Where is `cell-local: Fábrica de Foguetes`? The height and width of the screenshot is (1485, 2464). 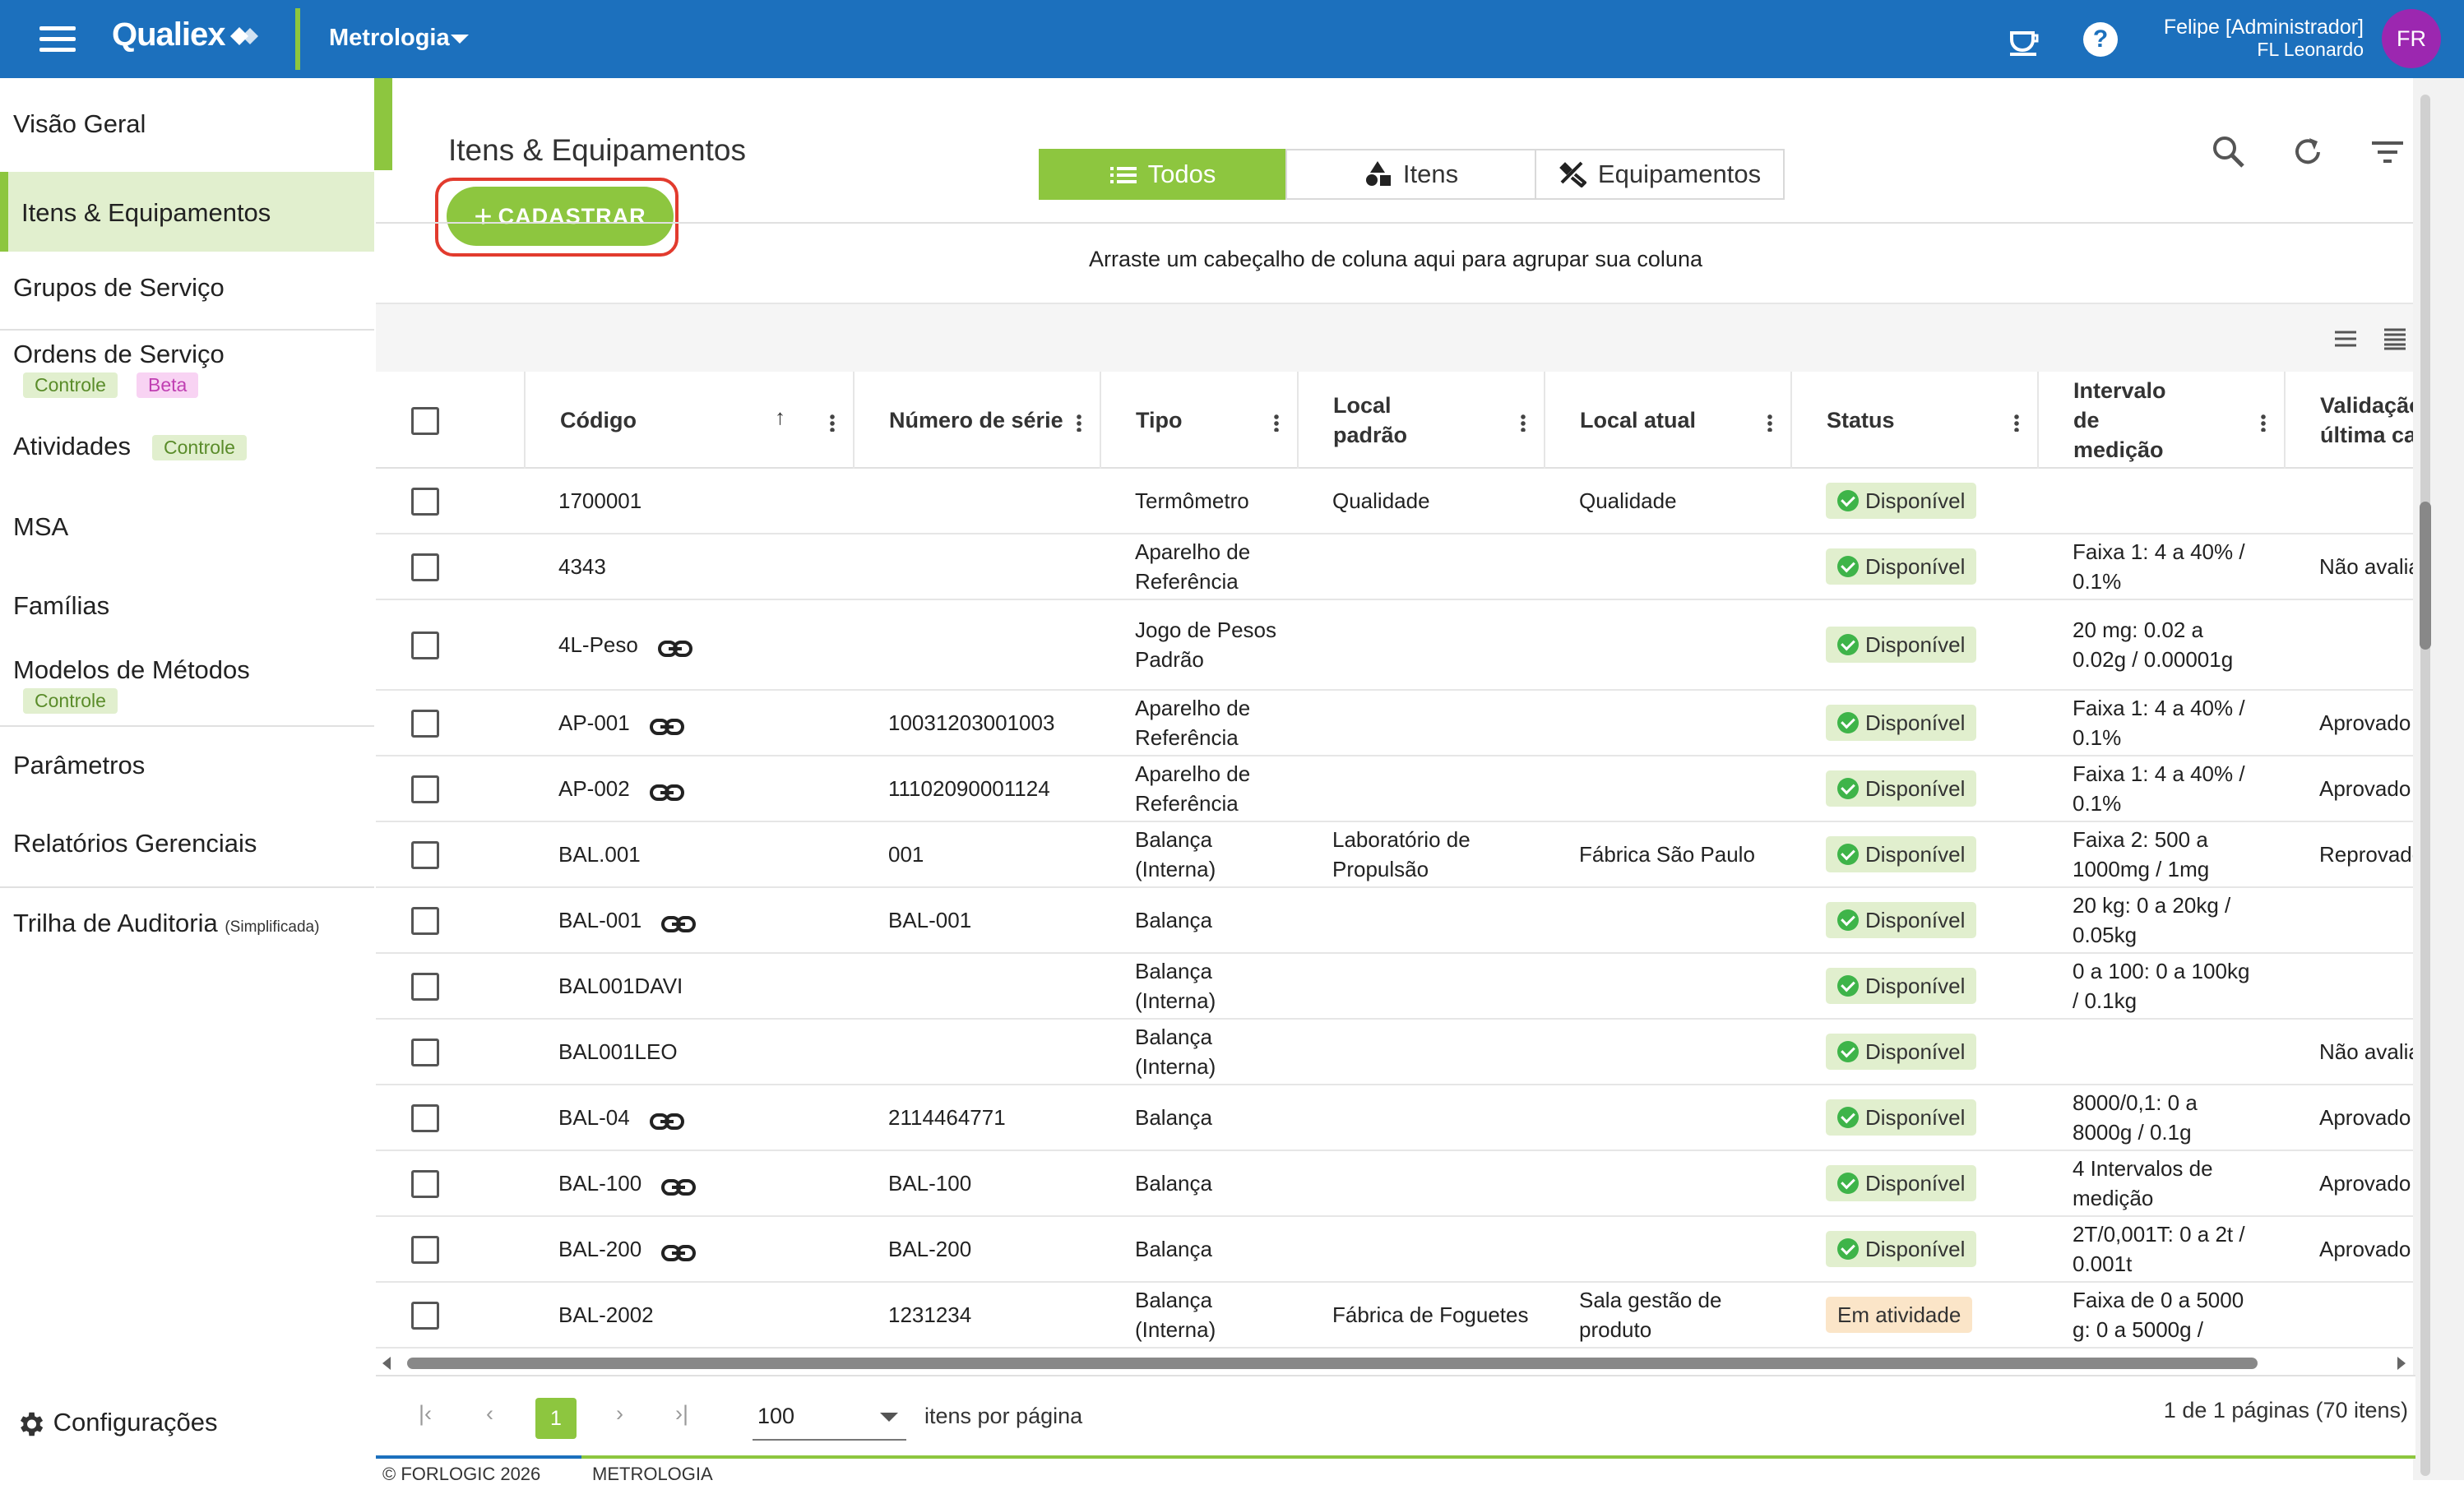 cell-local: Fábrica de Foguetes is located at coordinates (1430, 1315).